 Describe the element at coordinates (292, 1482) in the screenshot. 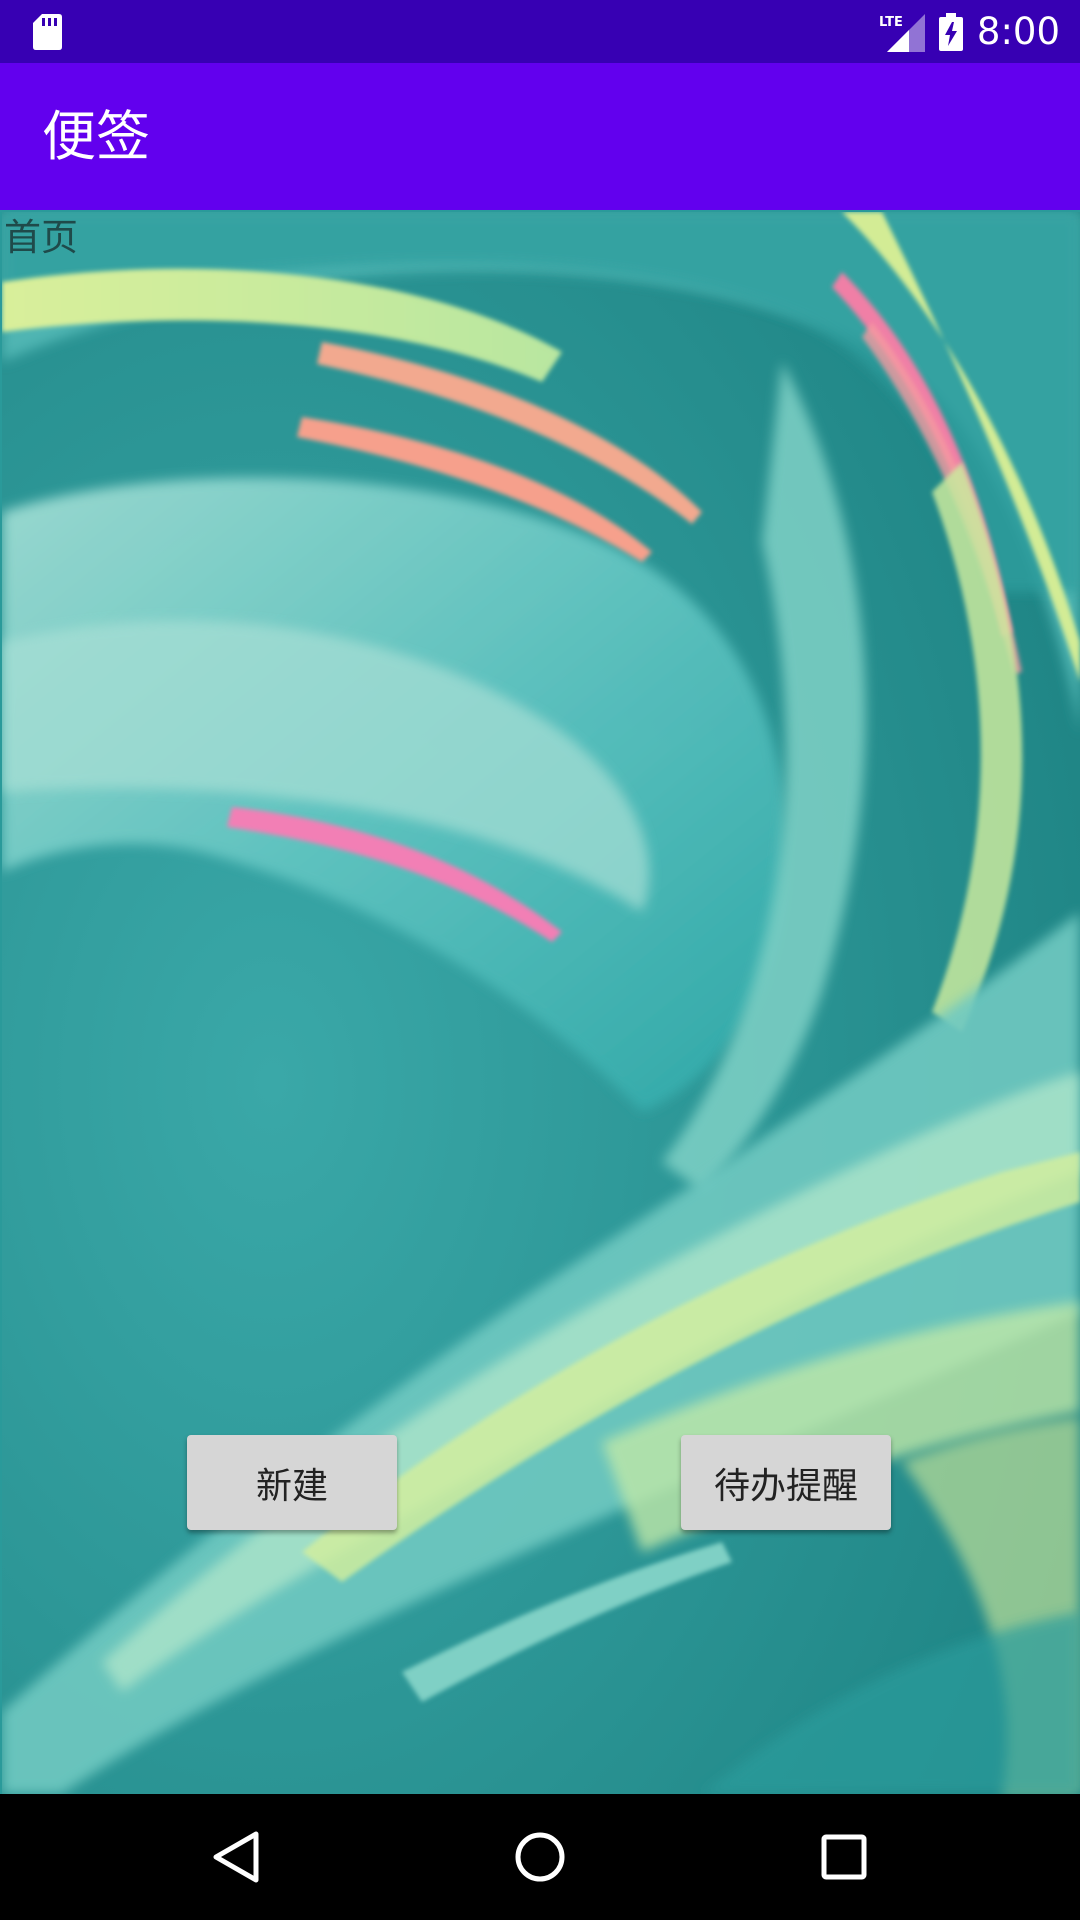

I see `new-note-button: 新建` at that location.